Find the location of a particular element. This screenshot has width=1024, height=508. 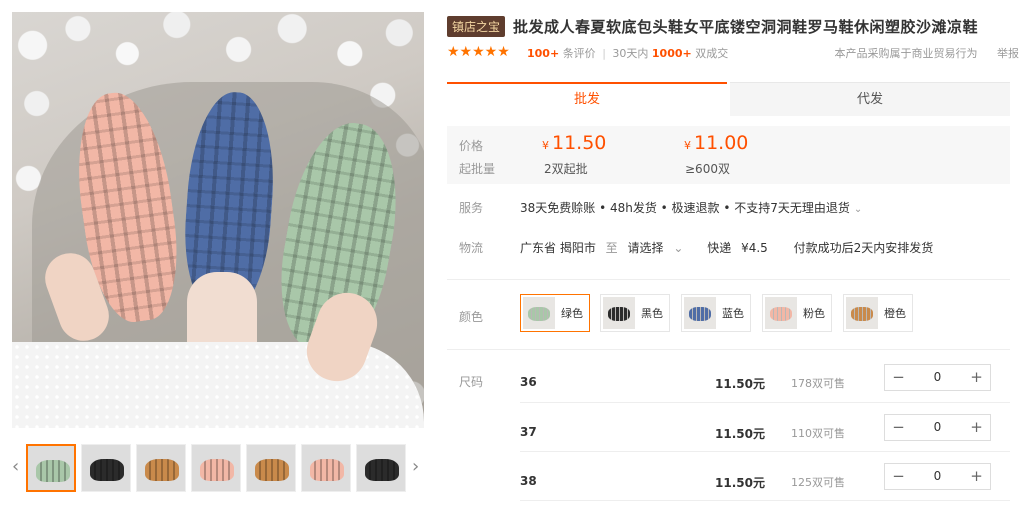

tier-2-price-value: 11.00 is located at coordinates (721, 143).